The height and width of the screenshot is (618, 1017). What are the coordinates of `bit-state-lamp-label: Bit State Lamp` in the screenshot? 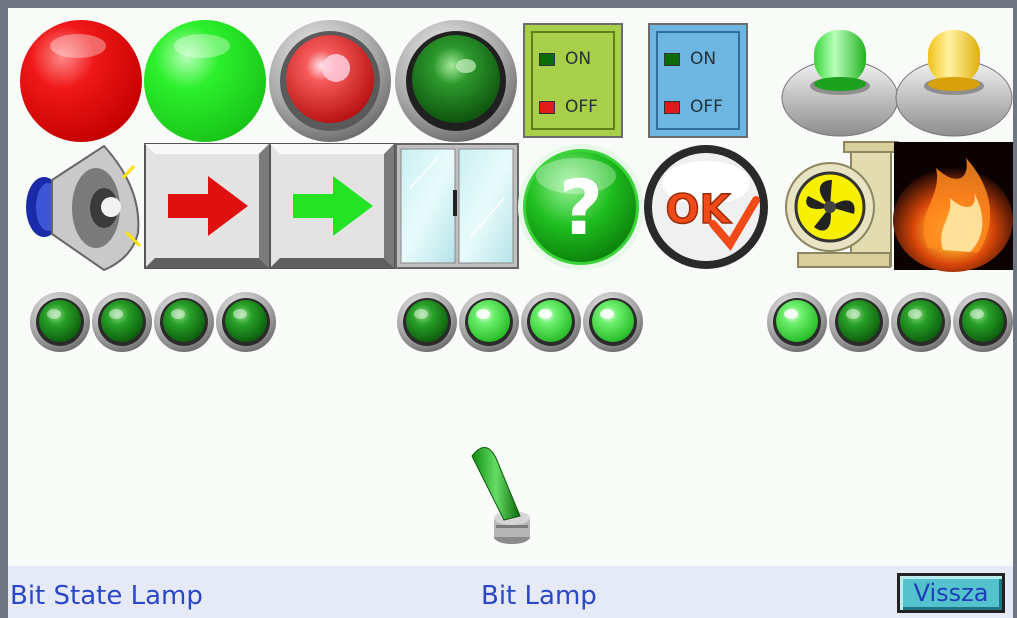 It's located at (106, 596).